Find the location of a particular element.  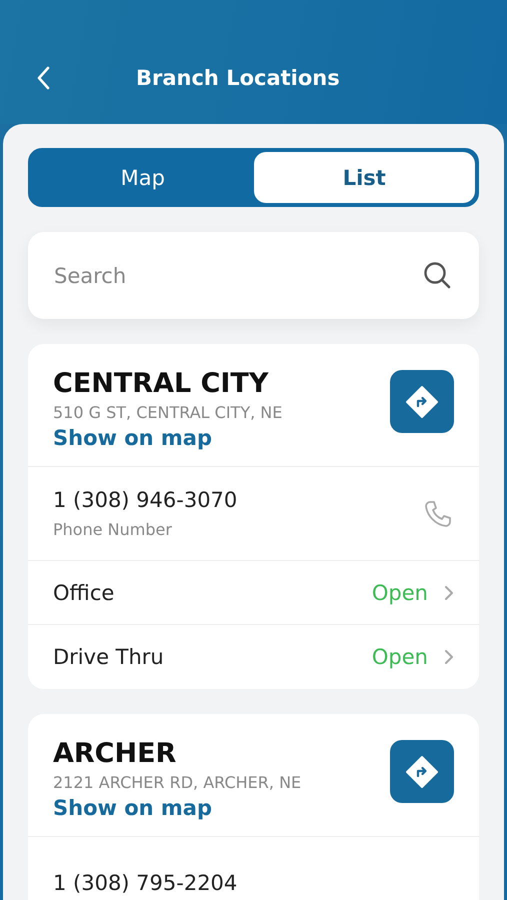

branch-address: 510 G ST, CENTRAL CITY, NE is located at coordinates (167, 412).